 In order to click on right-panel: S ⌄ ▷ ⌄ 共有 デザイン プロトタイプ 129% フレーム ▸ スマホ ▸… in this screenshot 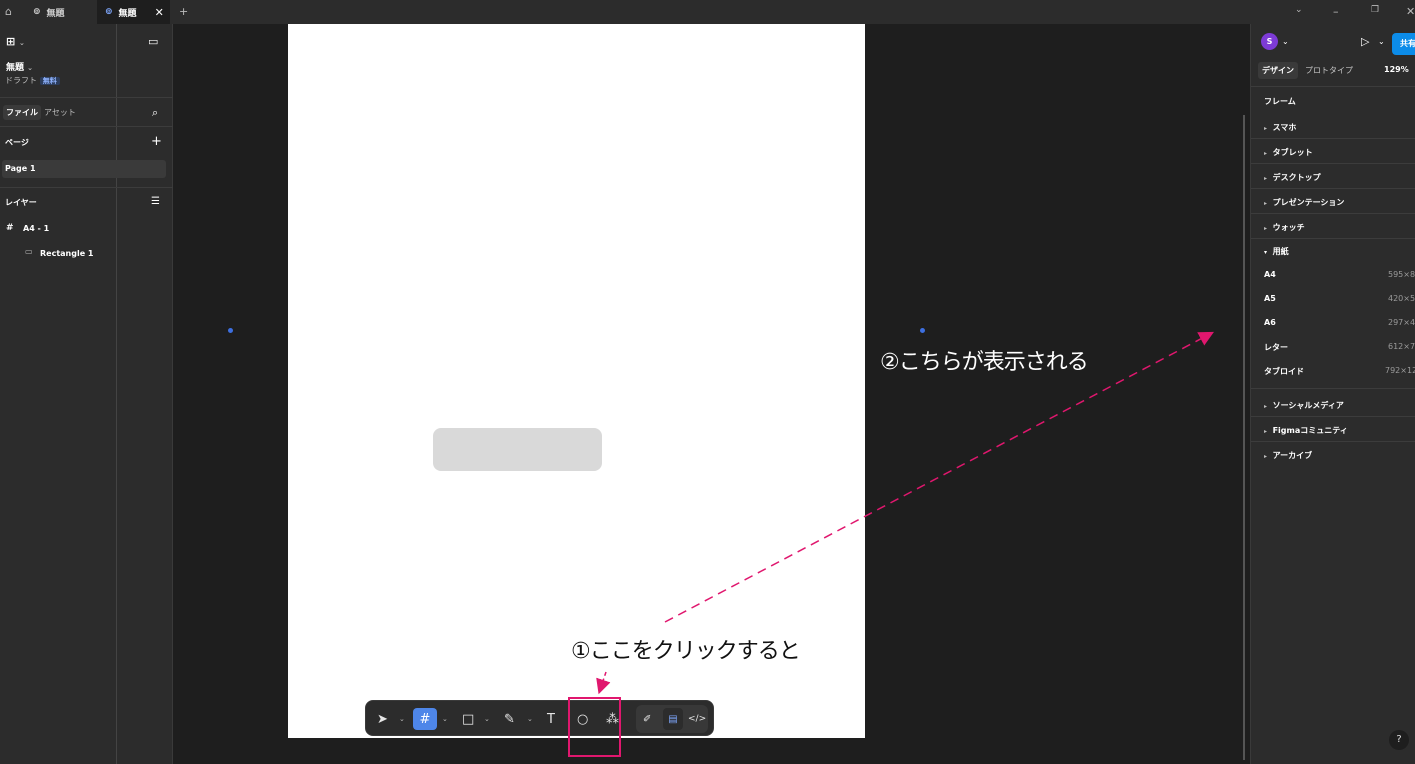, I will do `click(1332, 394)`.